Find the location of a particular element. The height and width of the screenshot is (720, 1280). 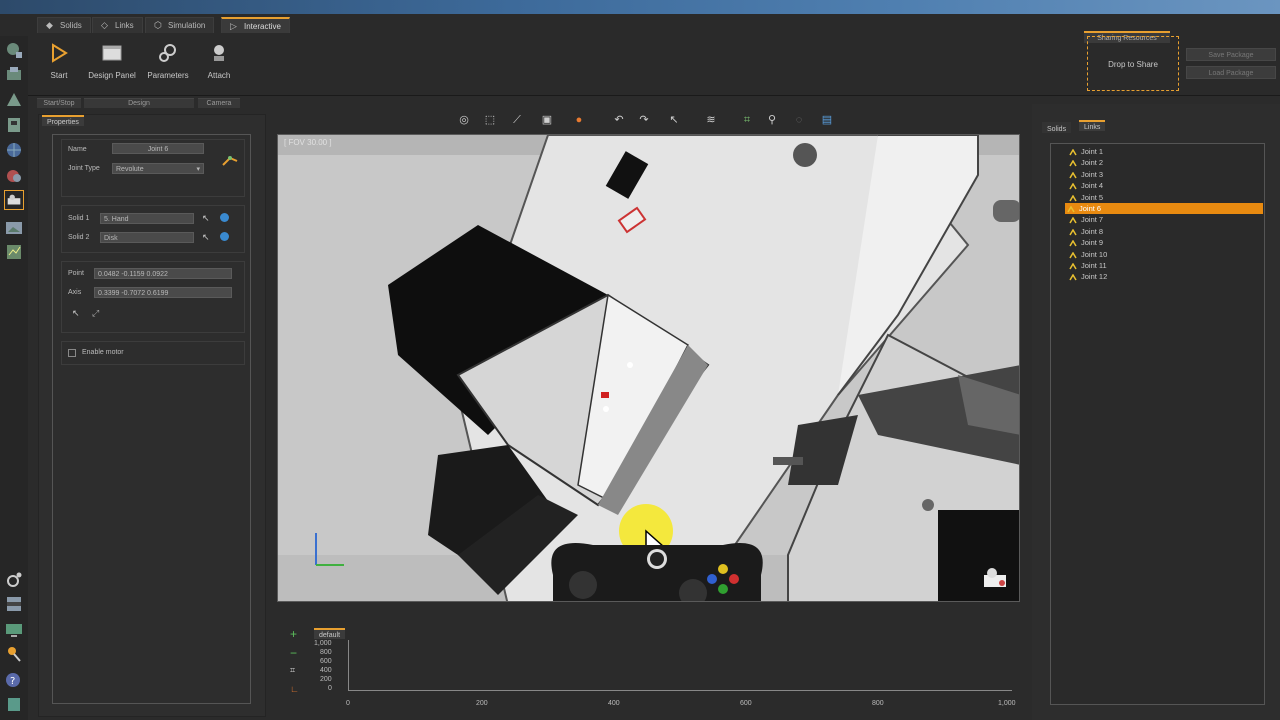

solid1-pick-icon: ↖ is located at coordinates (206, 218).